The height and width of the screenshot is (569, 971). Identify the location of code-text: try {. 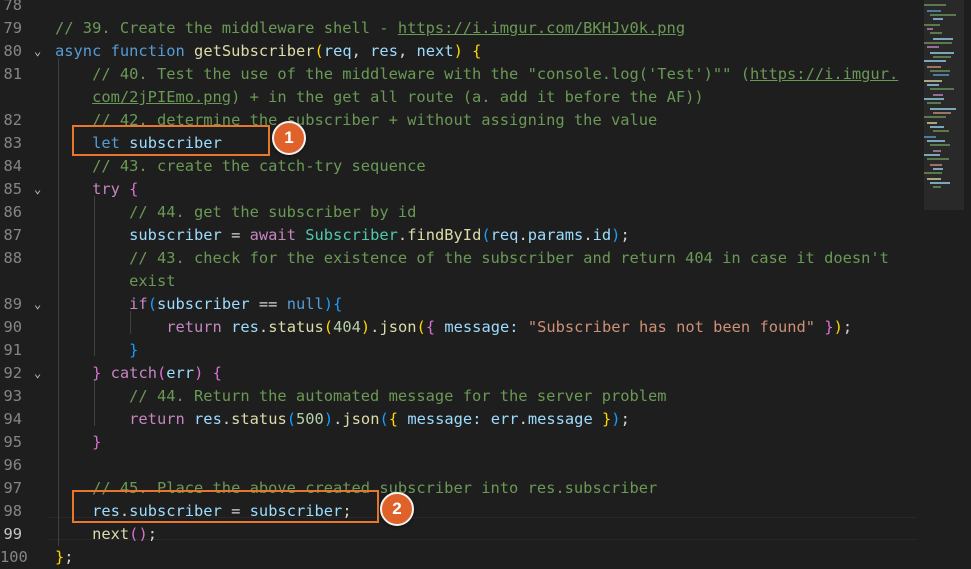
(96, 189).